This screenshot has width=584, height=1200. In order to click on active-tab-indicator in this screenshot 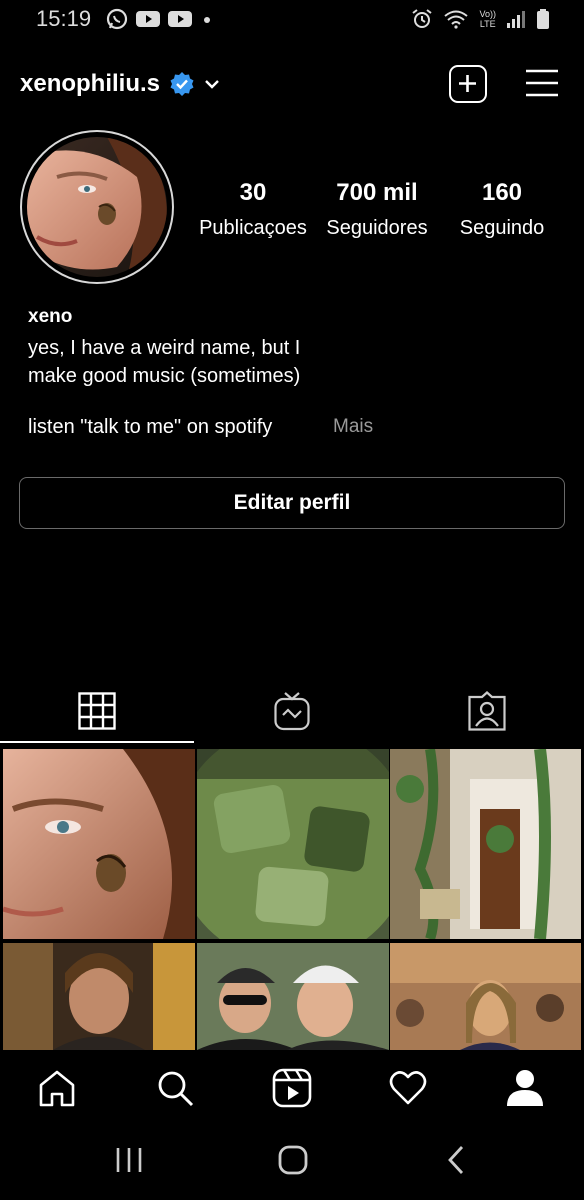, I will do `click(97, 742)`.